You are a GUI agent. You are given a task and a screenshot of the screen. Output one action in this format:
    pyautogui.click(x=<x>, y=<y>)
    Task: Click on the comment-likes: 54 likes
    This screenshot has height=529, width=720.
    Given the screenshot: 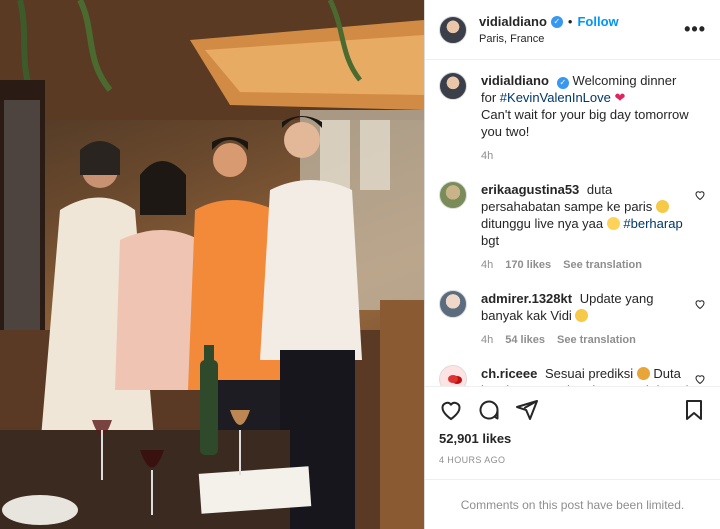 What is the action you would take?
    pyautogui.click(x=525, y=340)
    